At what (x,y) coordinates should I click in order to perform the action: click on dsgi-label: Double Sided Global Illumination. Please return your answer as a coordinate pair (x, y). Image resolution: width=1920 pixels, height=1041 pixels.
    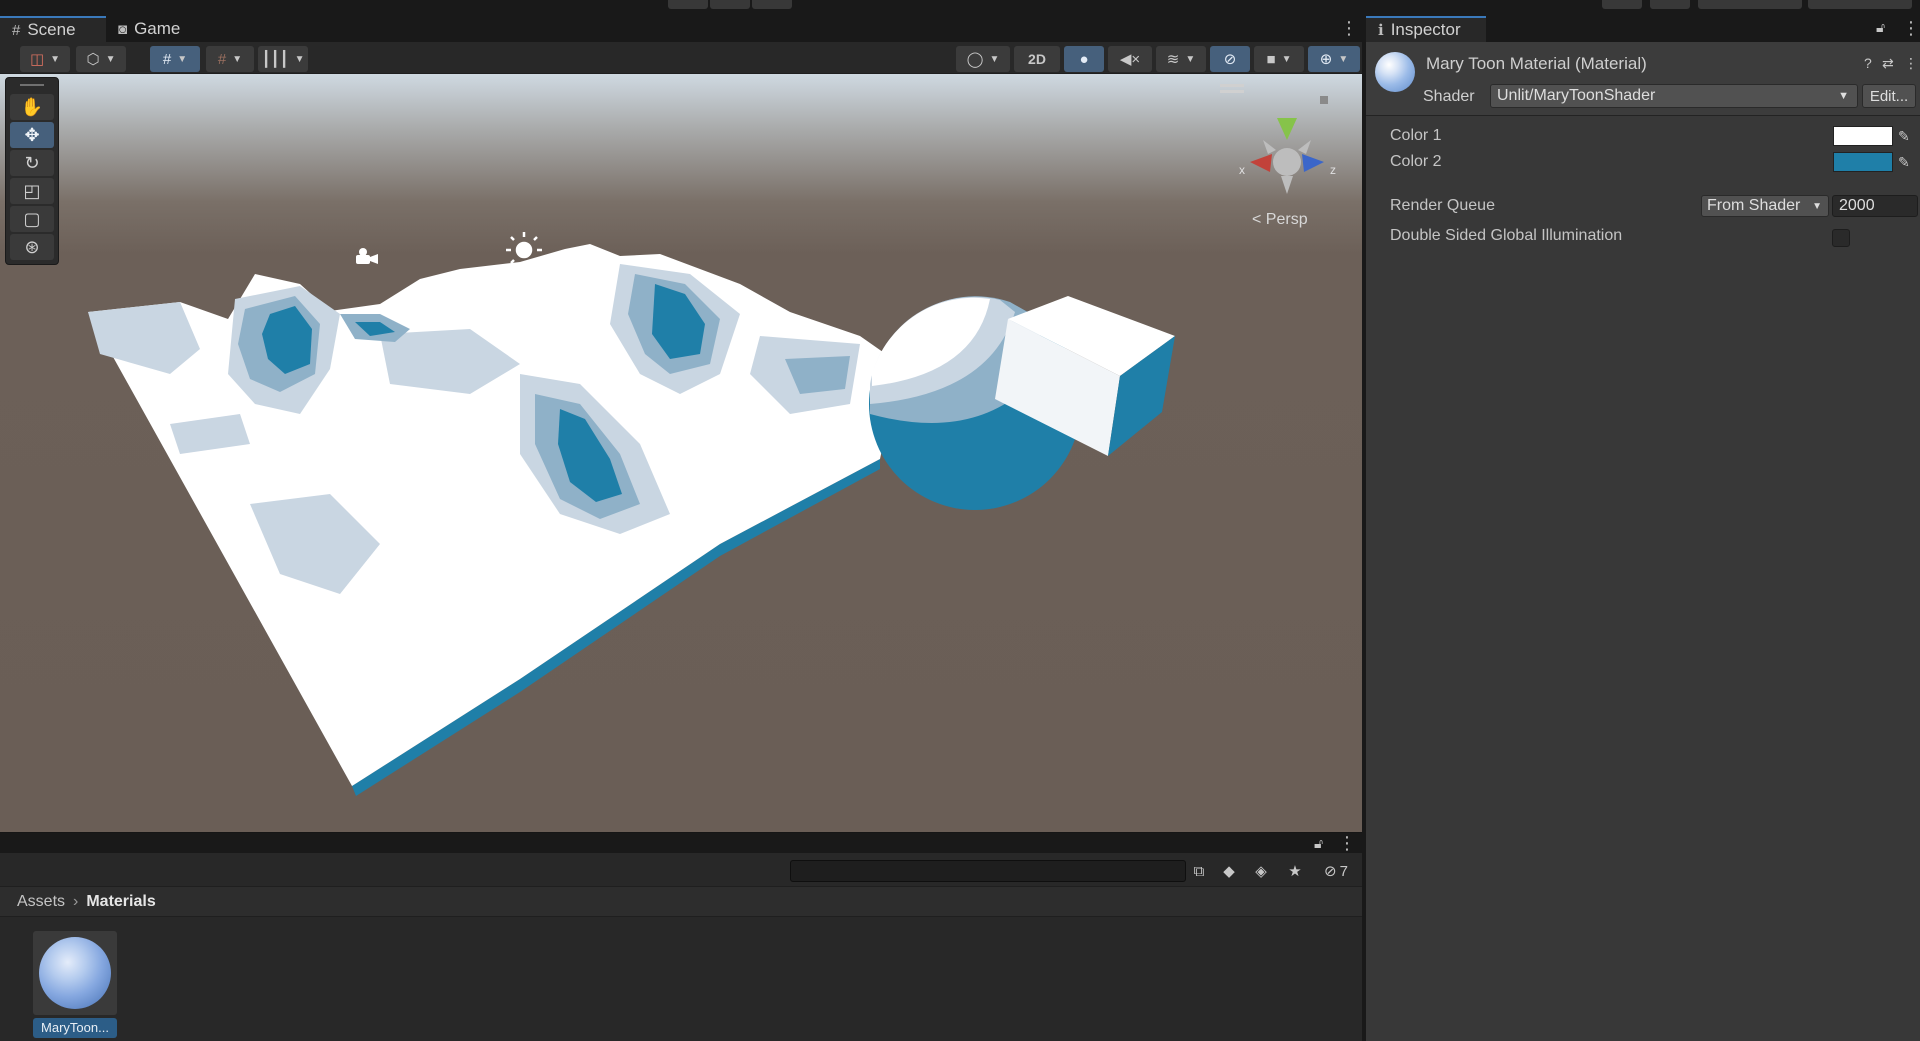
    Looking at the image, I should click on (1506, 235).